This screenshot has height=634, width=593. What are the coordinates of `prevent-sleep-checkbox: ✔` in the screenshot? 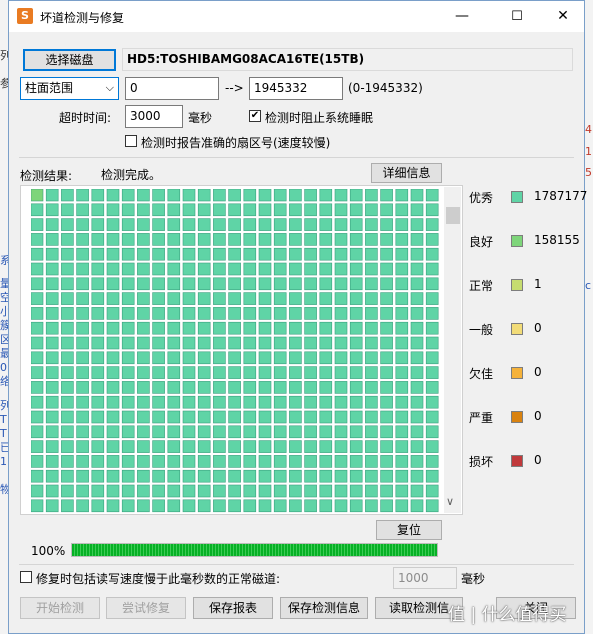 It's located at (255, 116).